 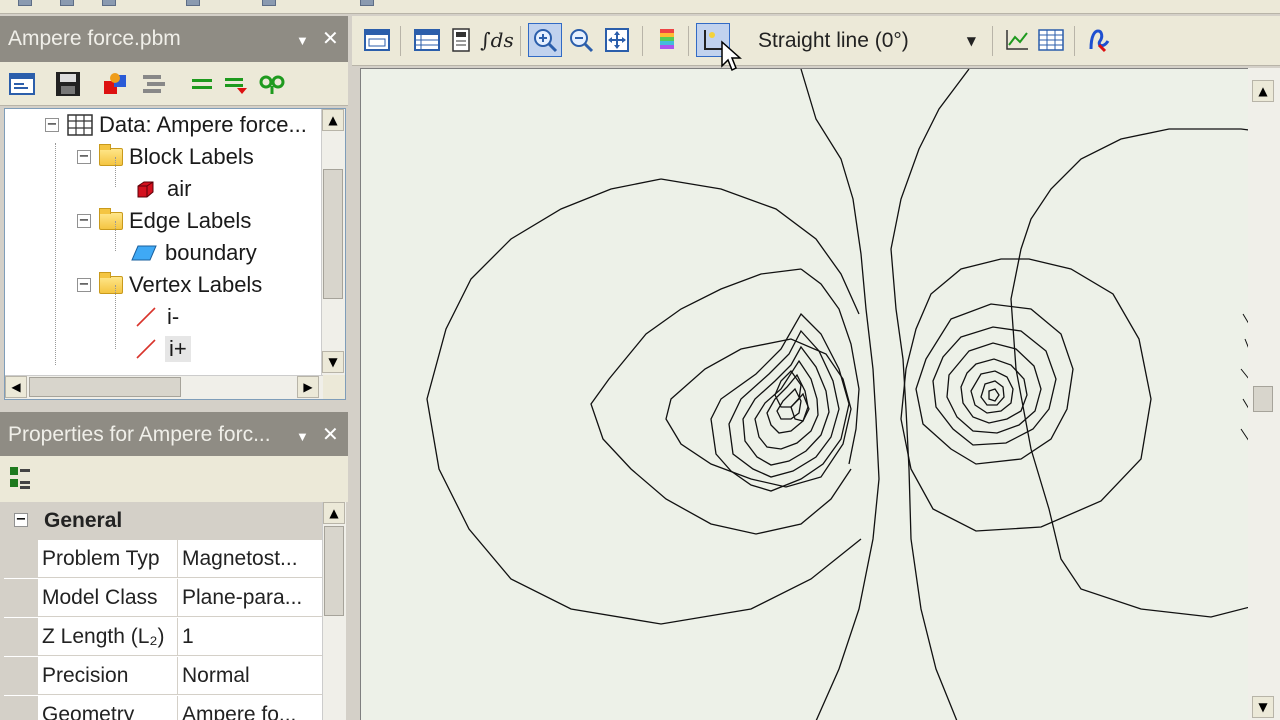 I want to click on contour-mode-select: Straight line (0°) ▼, so click(x=866, y=41).